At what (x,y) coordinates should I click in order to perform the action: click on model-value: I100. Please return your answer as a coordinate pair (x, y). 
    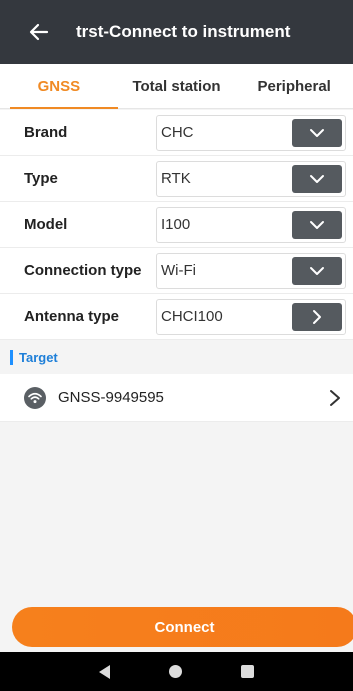
    Looking at the image, I should click on (176, 224).